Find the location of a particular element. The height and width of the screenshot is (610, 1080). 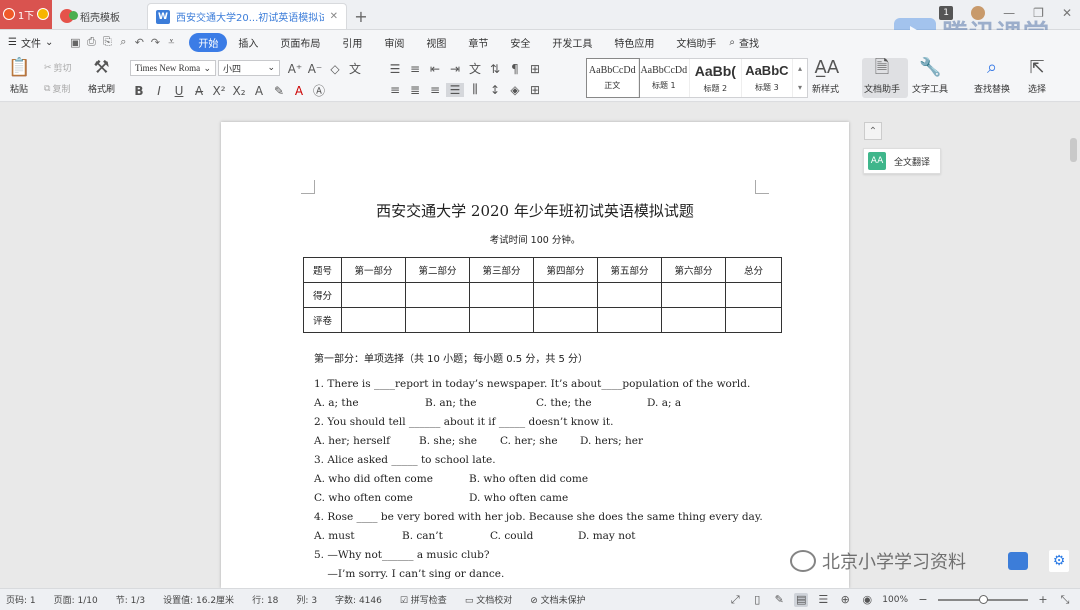

align-center-icon: ≣ is located at coordinates (415, 90).